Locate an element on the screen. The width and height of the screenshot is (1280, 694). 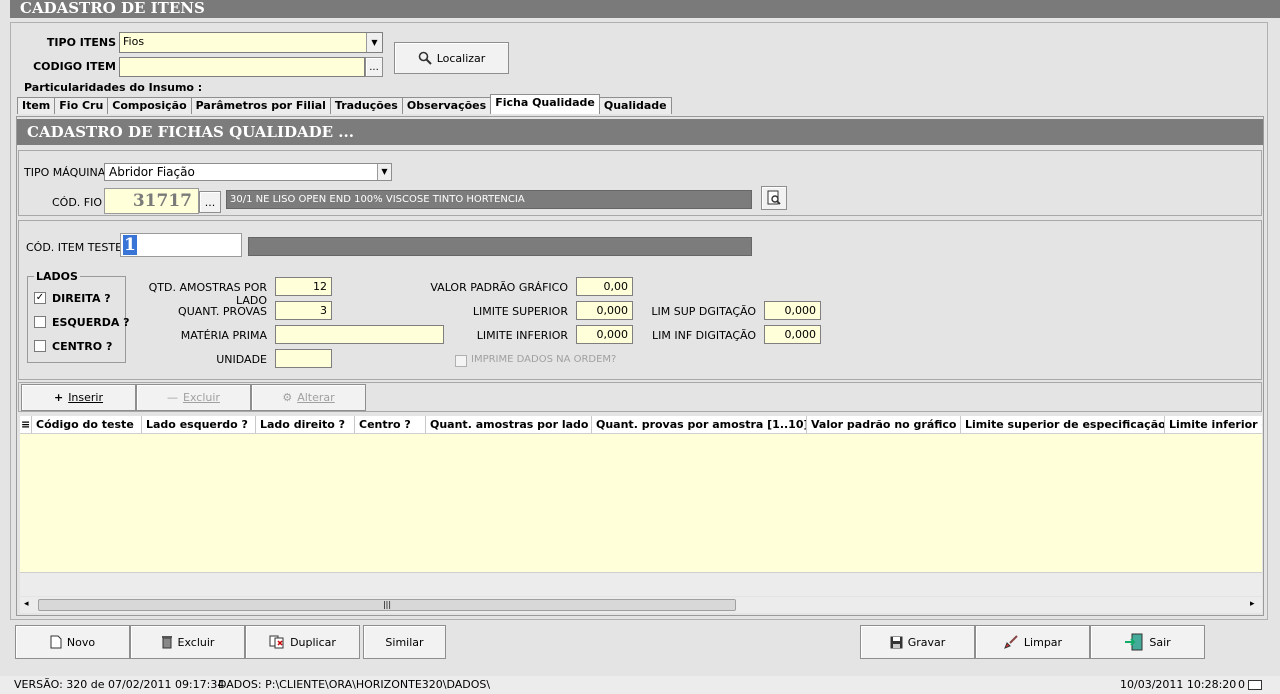
envelope-icon is located at coordinates (1255, 685).